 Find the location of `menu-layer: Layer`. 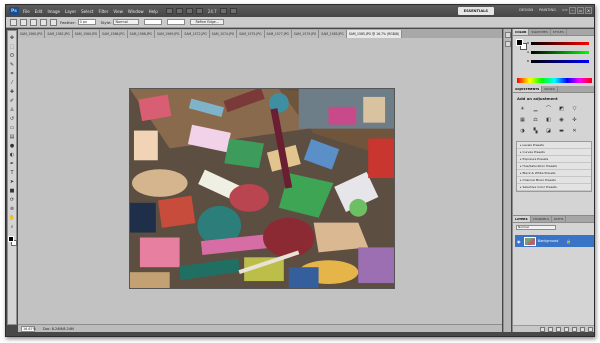

menu-layer: Layer is located at coordinates (70, 11).